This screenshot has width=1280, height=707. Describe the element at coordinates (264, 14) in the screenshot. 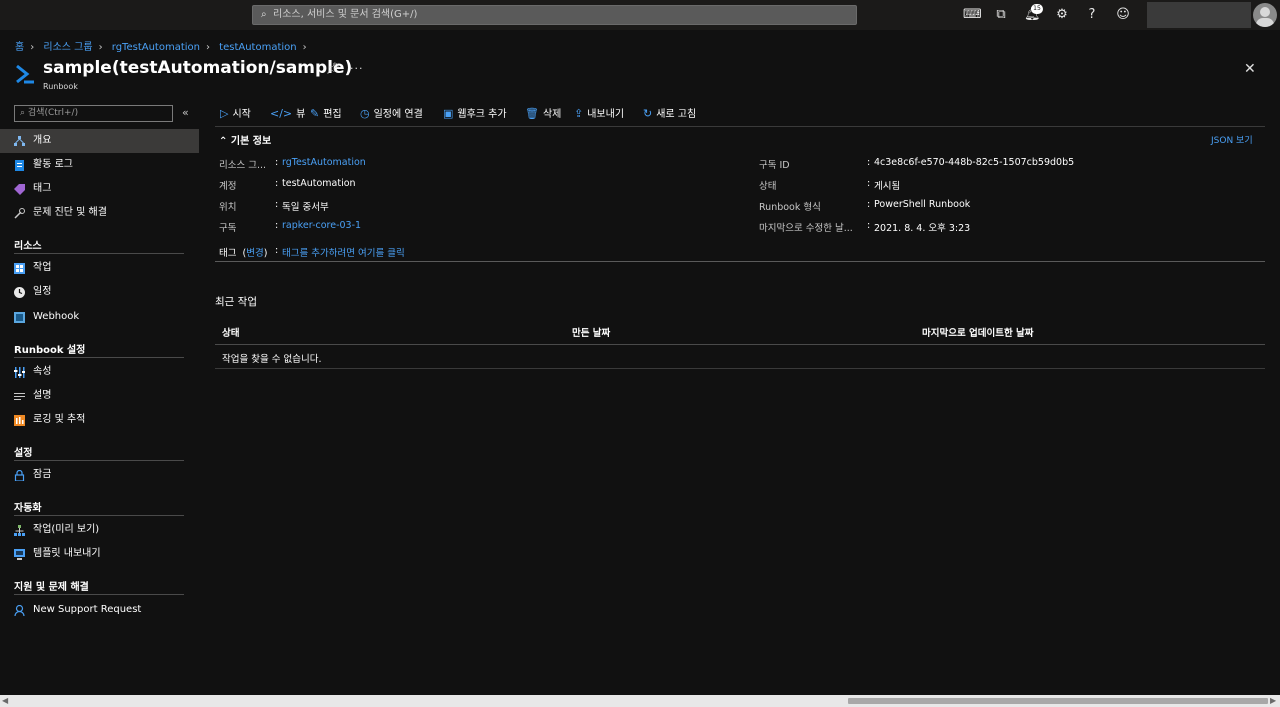

I see `search-icon: ⌕` at that location.